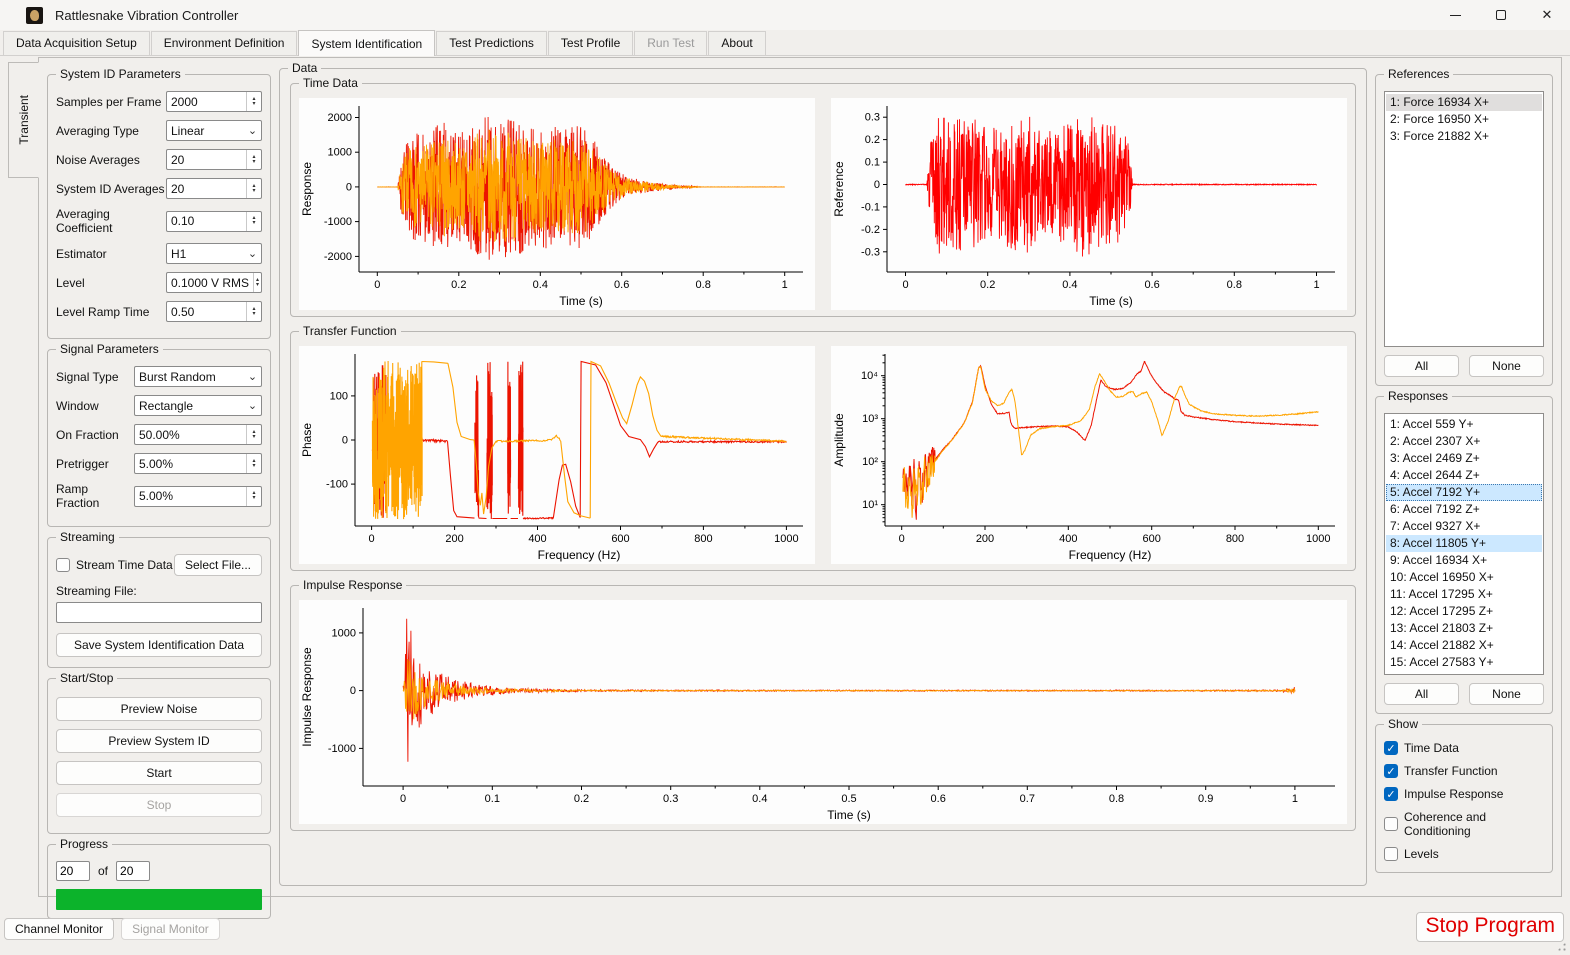 The width and height of the screenshot is (1570, 955). What do you see at coordinates (59, 929) in the screenshot?
I see `channel-monitor-button: Channel Monitor` at bounding box center [59, 929].